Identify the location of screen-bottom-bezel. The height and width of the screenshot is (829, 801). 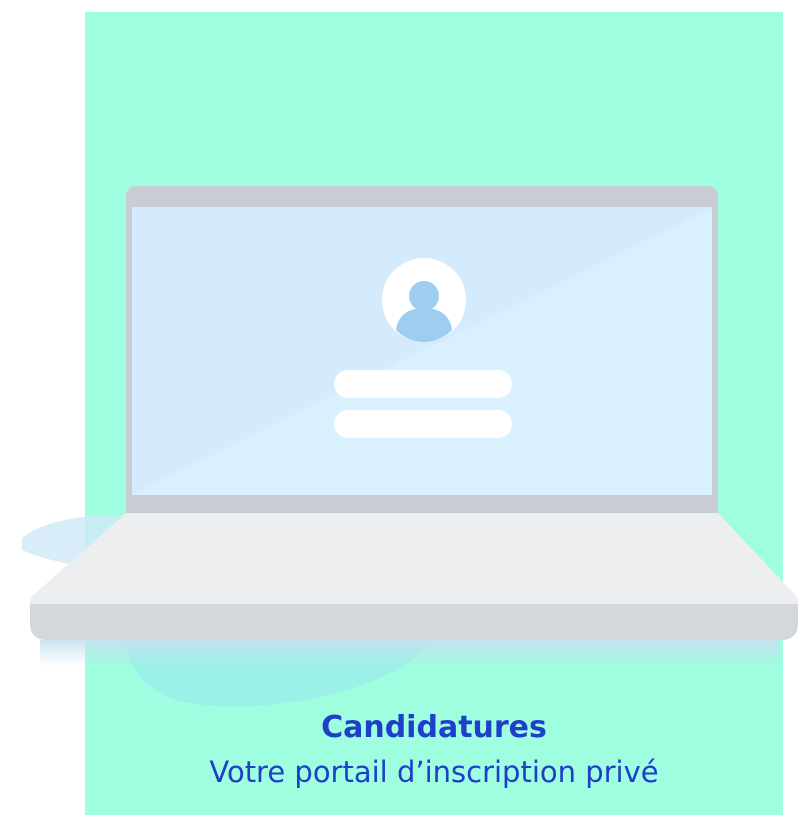
(422, 504).